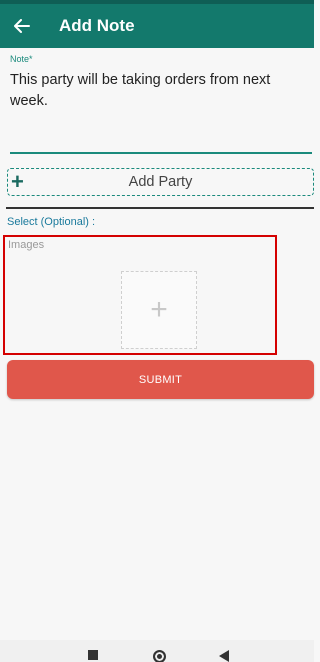  What do you see at coordinates (93, 655) in the screenshot?
I see `recents-icon` at bounding box center [93, 655].